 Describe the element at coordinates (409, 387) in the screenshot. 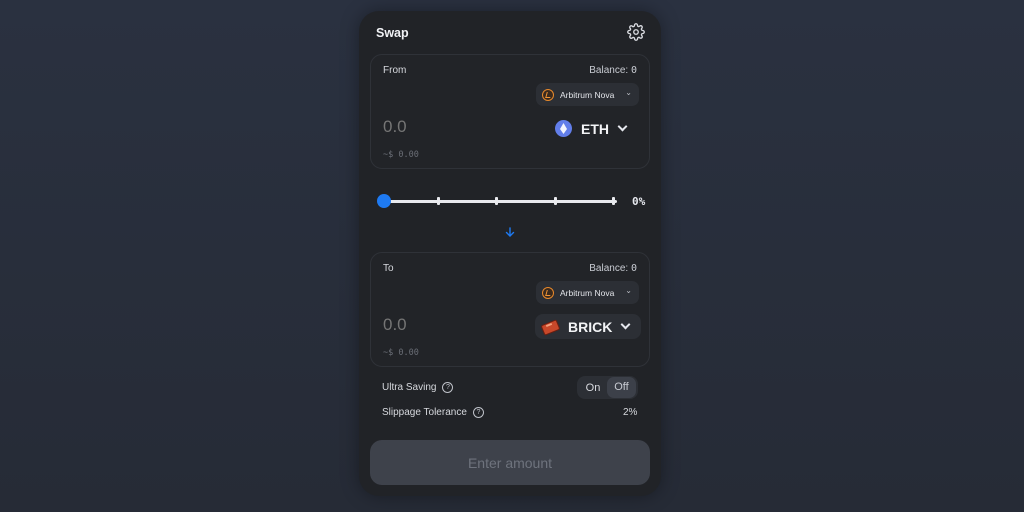

I see `ultra-saving-label: Ultra Saving` at that location.